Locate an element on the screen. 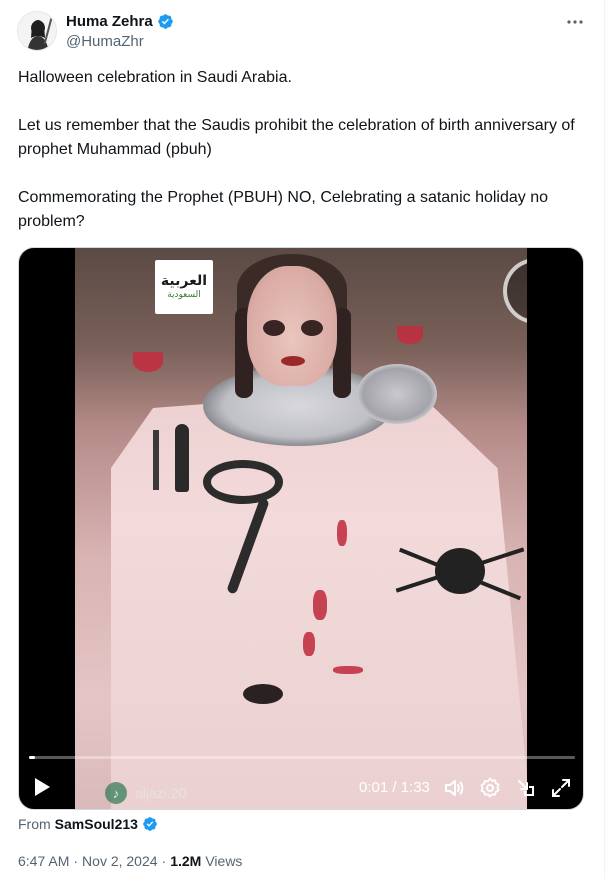 This screenshot has height=879, width=605. avatar is located at coordinates (37, 31).